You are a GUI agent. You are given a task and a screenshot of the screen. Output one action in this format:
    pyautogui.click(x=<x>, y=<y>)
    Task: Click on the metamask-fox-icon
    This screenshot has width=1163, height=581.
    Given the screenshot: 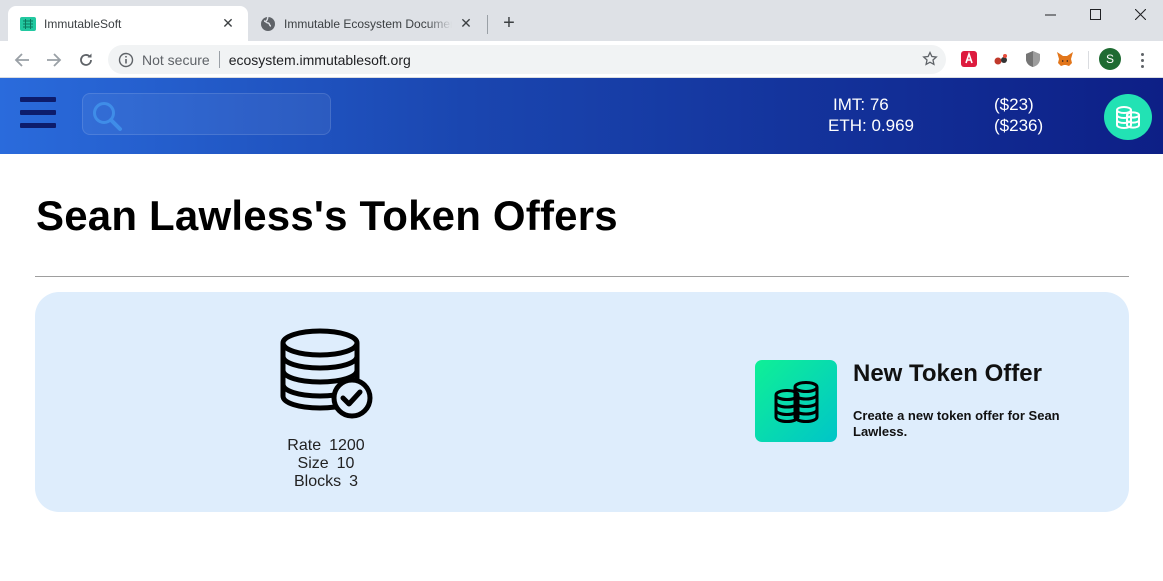 What is the action you would take?
    pyautogui.click(x=1065, y=59)
    